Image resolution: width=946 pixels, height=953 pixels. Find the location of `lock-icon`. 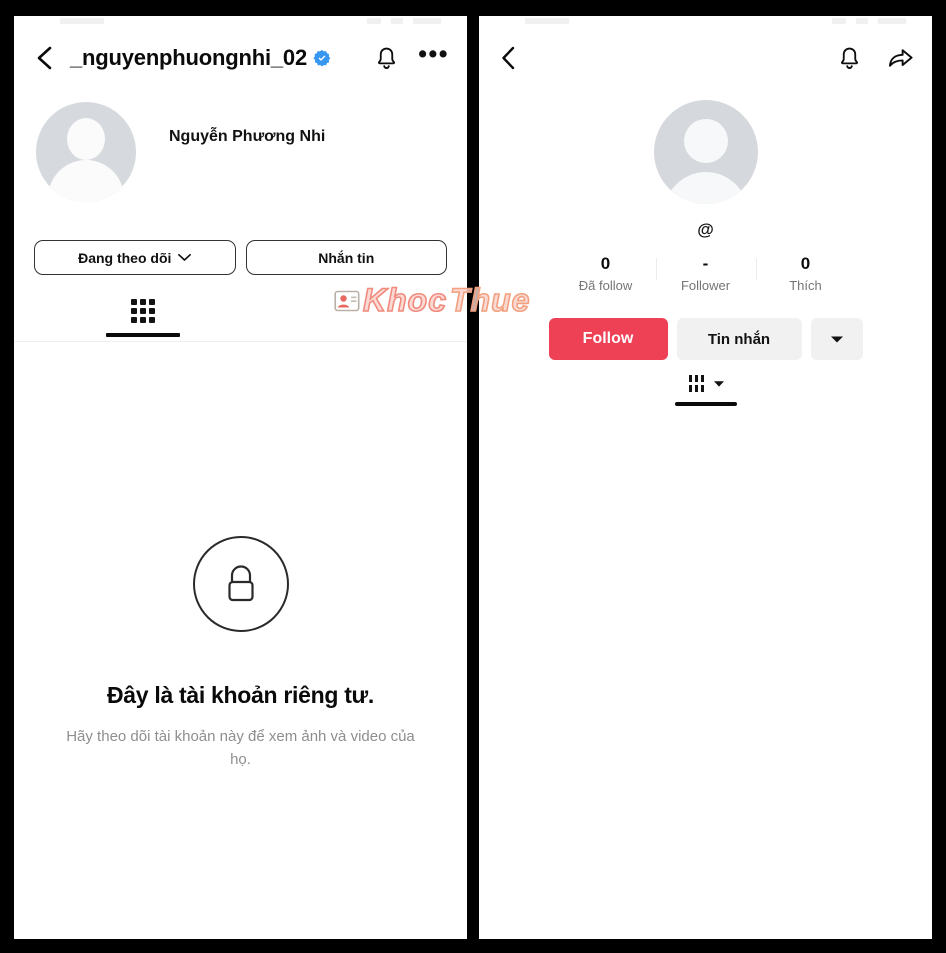

lock-icon is located at coordinates (240, 584).